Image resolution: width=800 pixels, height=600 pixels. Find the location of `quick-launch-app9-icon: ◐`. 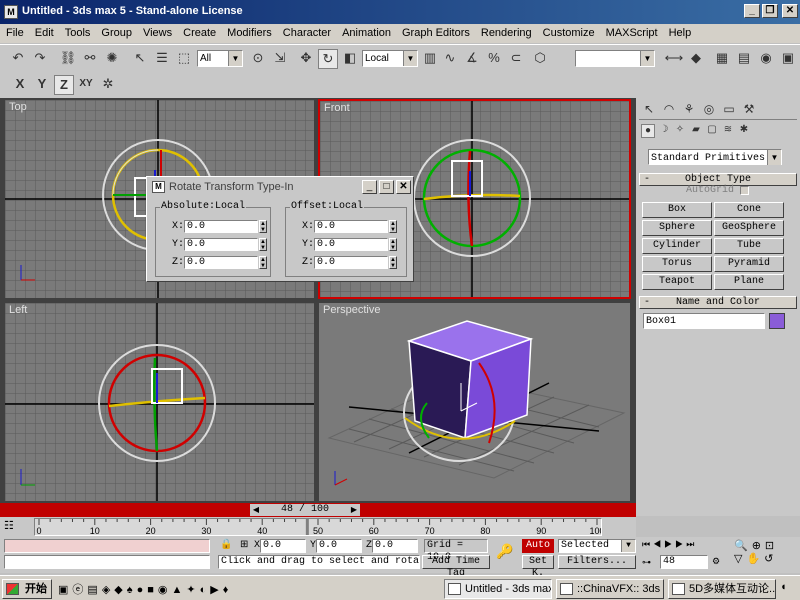

quick-launch-app9-icon: ◐ is located at coordinates (205, 590).